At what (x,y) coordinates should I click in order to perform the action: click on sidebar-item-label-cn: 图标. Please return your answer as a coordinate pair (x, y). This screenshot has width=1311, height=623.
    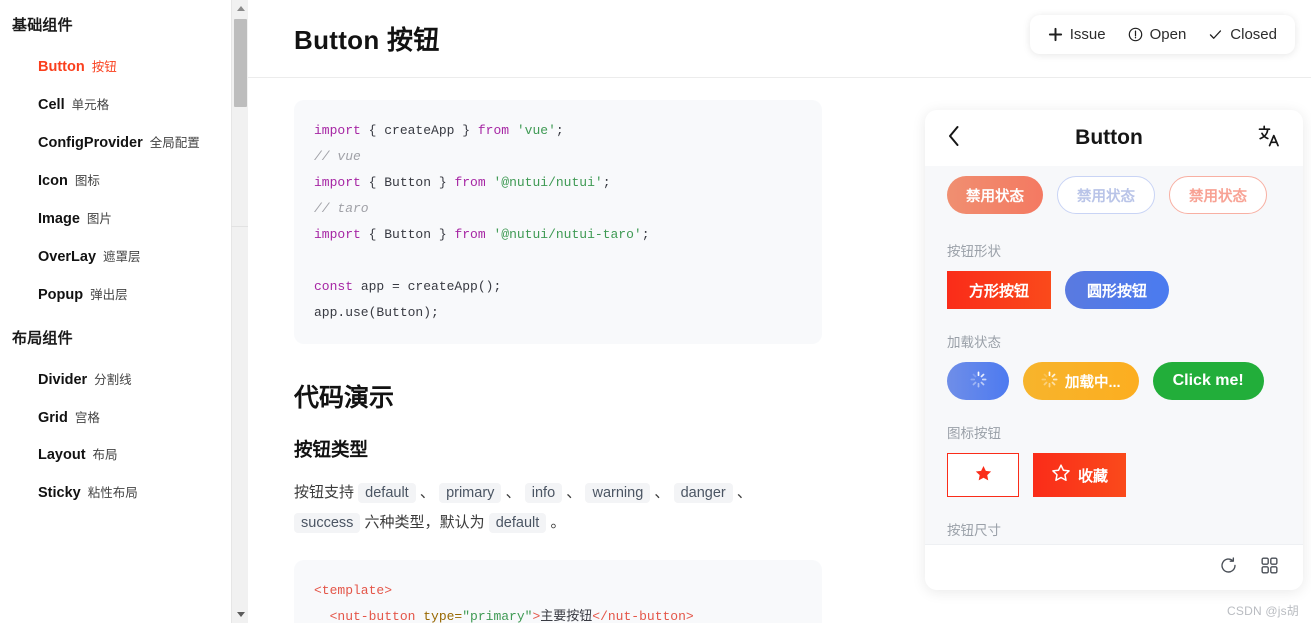
    Looking at the image, I should click on (87, 180).